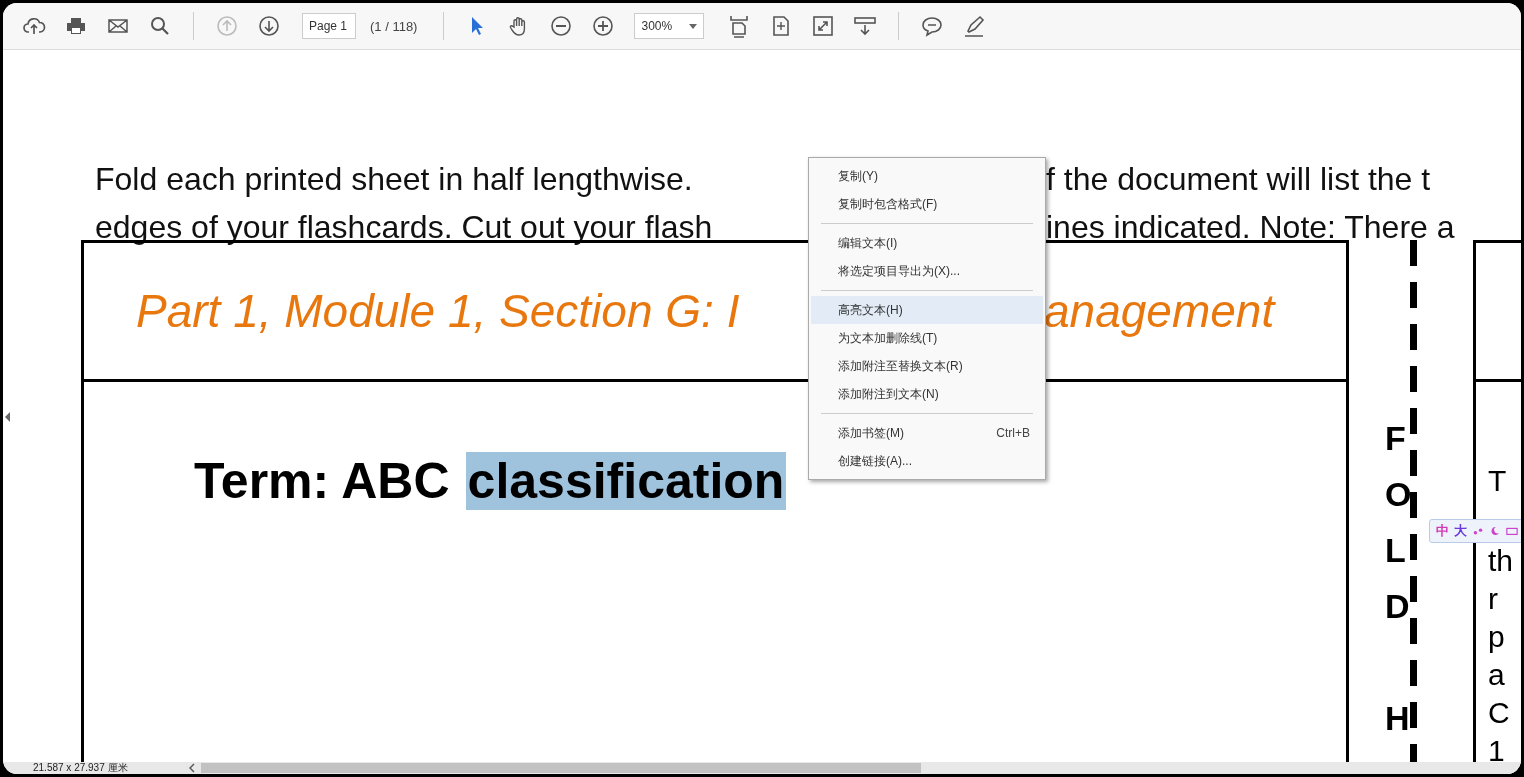 The width and height of the screenshot is (1524, 777). I want to click on definition-text: T, so click(1497, 481).